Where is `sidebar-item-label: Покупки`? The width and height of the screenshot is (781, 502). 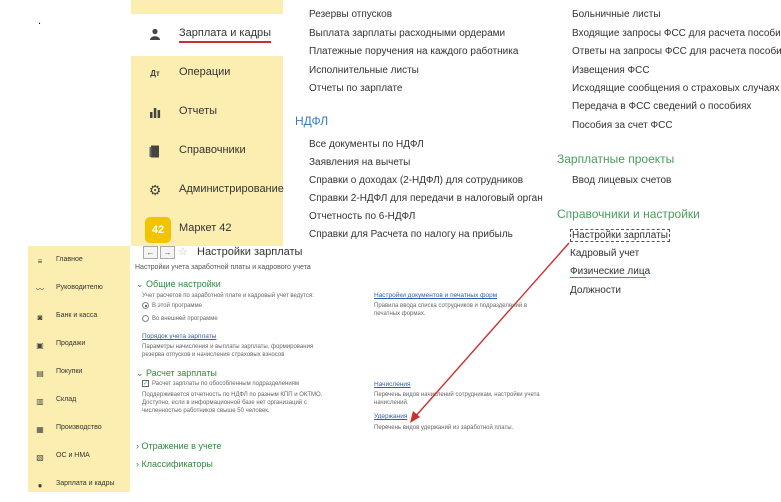 sidebar-item-label: Покупки is located at coordinates (69, 371).